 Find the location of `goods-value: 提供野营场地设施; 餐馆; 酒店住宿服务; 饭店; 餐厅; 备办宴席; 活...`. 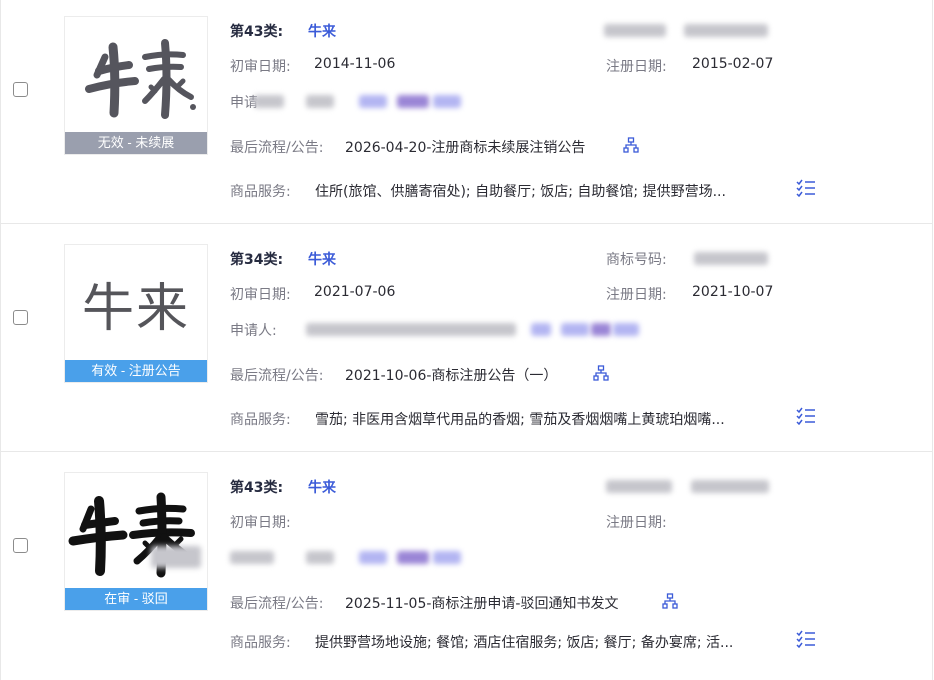

goods-value: 提供野营场地设施; 餐馆; 酒店住宿服务; 饭店; 餐厅; 备办宴席; 活... is located at coordinates (524, 643).